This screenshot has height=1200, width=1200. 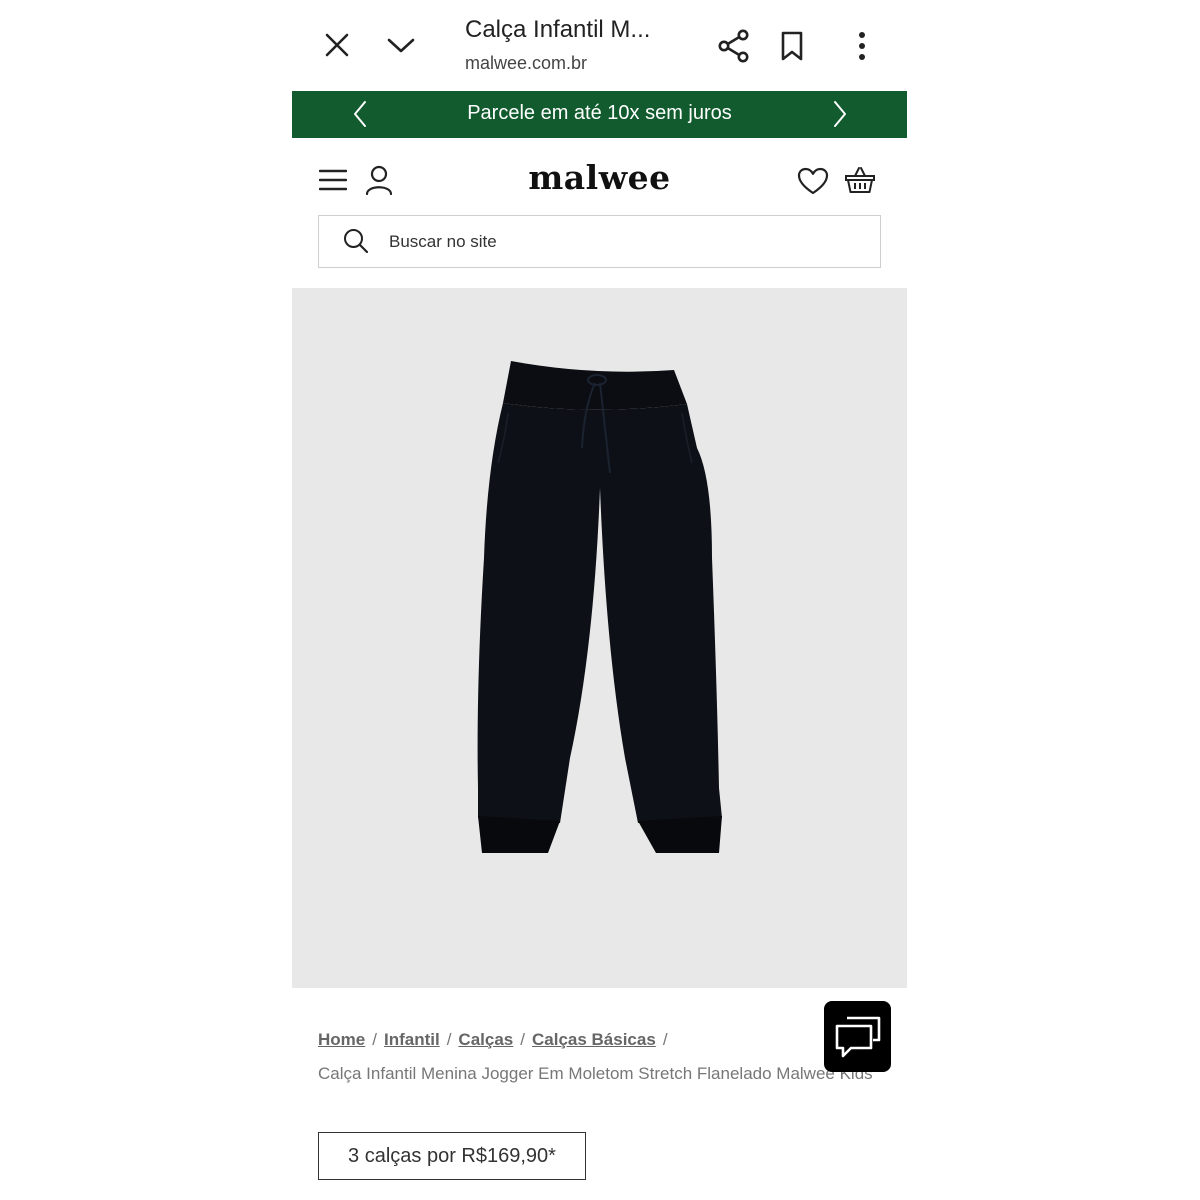 I want to click on breadcrumb-home: Home, so click(x=341, y=1039).